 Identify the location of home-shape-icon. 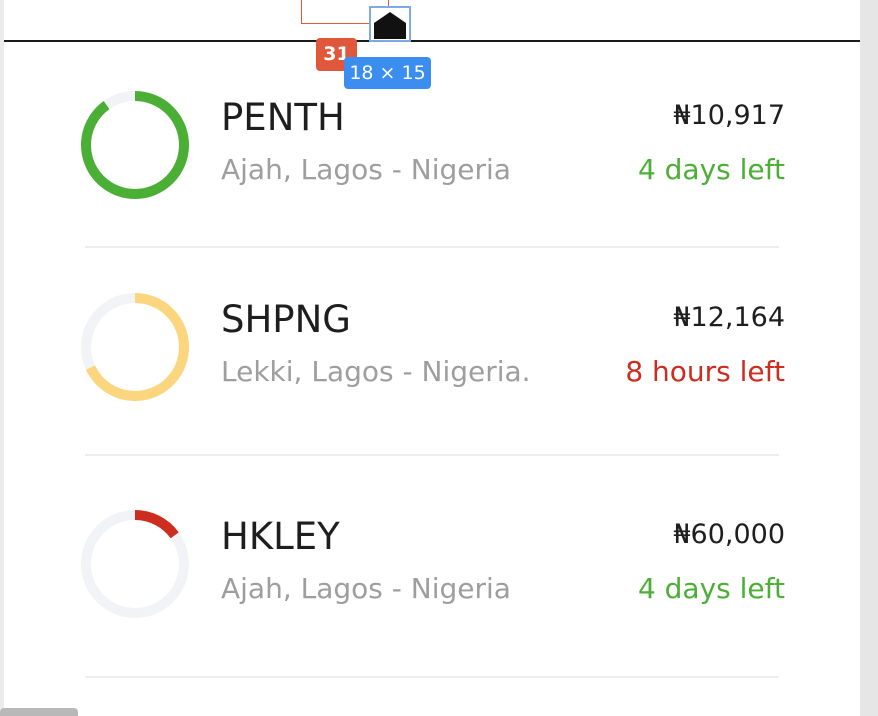
(390, 25).